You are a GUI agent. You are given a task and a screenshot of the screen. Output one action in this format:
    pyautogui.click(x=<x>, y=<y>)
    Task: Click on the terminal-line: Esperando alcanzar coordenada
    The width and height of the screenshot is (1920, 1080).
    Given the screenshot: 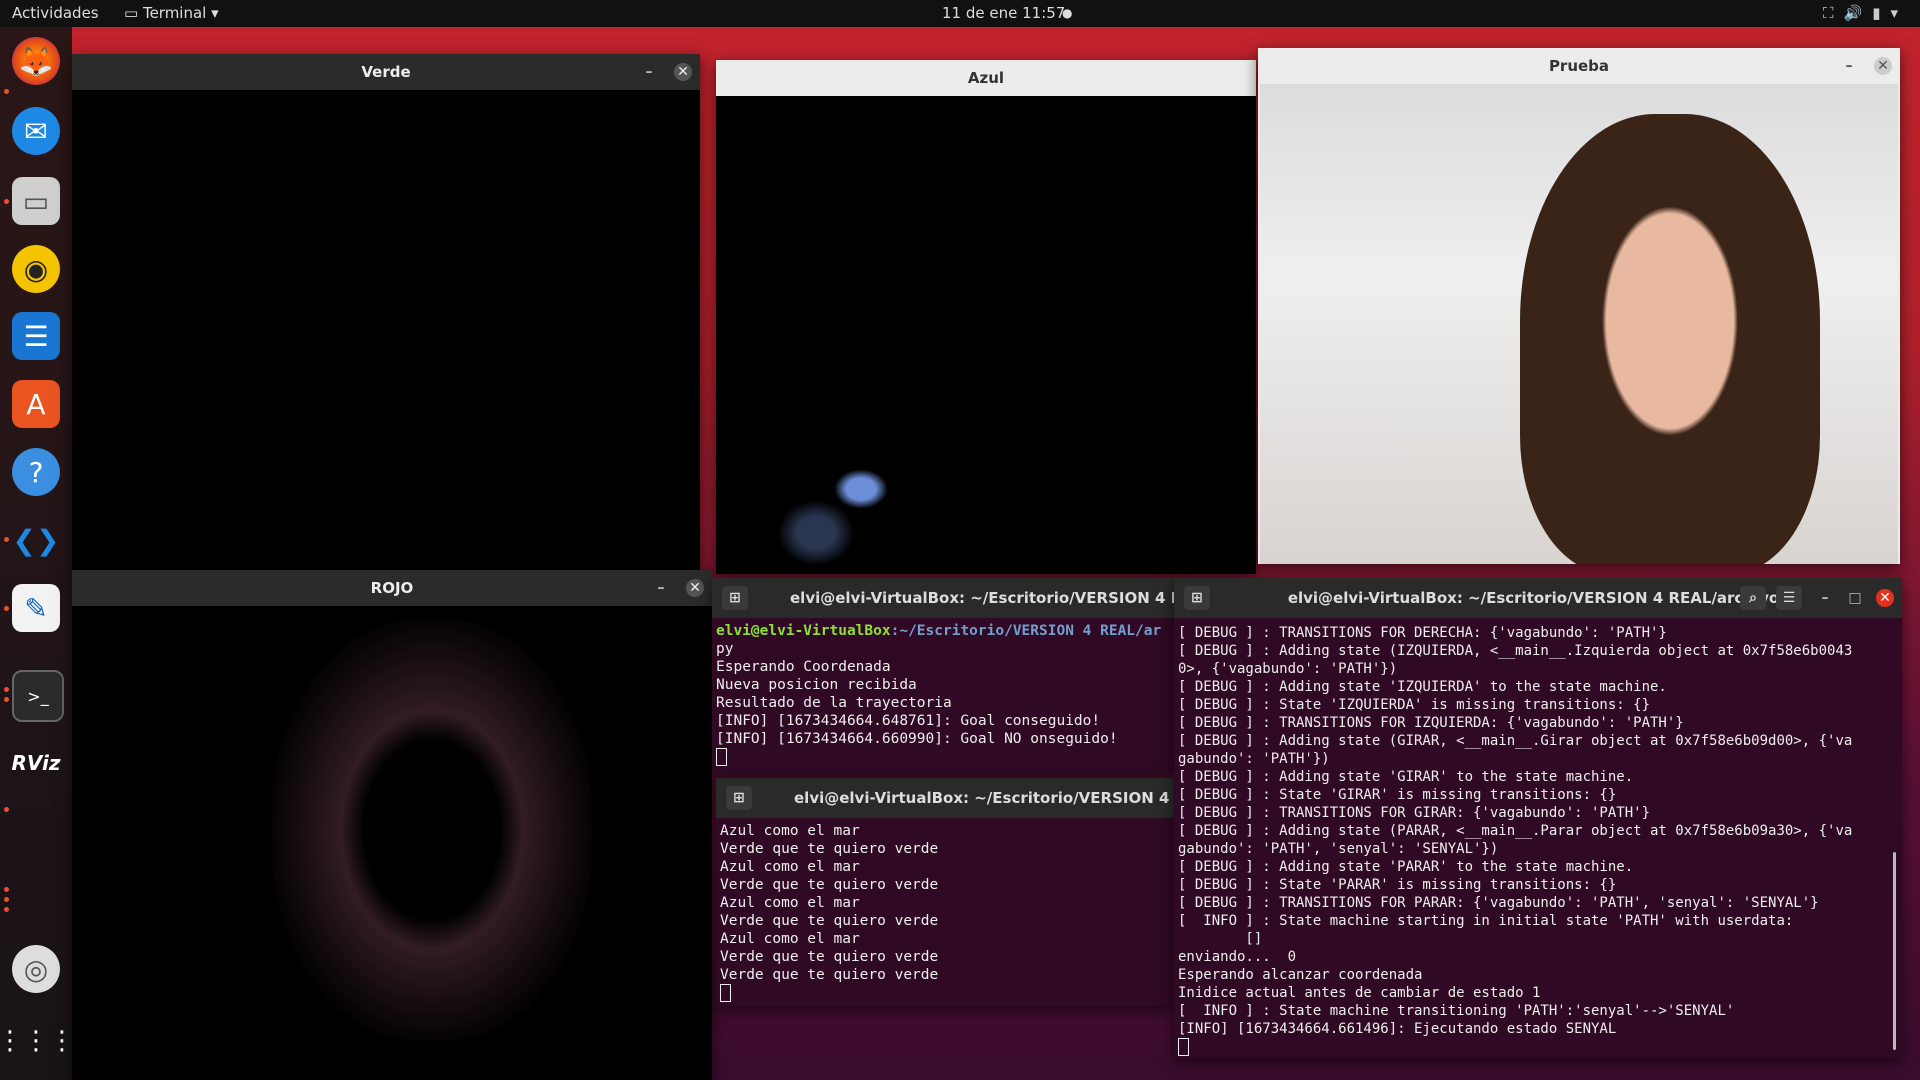 What is the action you would take?
    pyautogui.click(x=1300, y=975)
    